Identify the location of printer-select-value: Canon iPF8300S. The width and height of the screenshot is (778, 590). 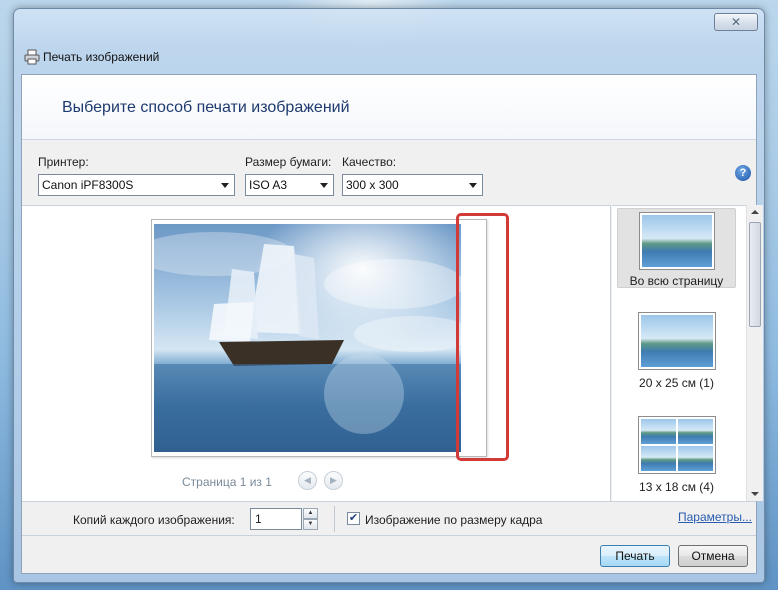
(88, 185).